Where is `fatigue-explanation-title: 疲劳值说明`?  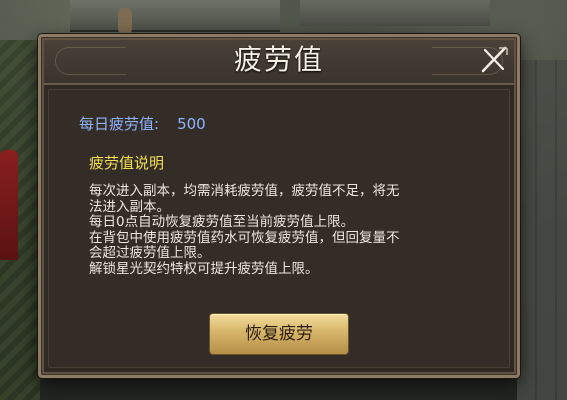 fatigue-explanation-title: 疲劳值说明 is located at coordinates (127, 163).